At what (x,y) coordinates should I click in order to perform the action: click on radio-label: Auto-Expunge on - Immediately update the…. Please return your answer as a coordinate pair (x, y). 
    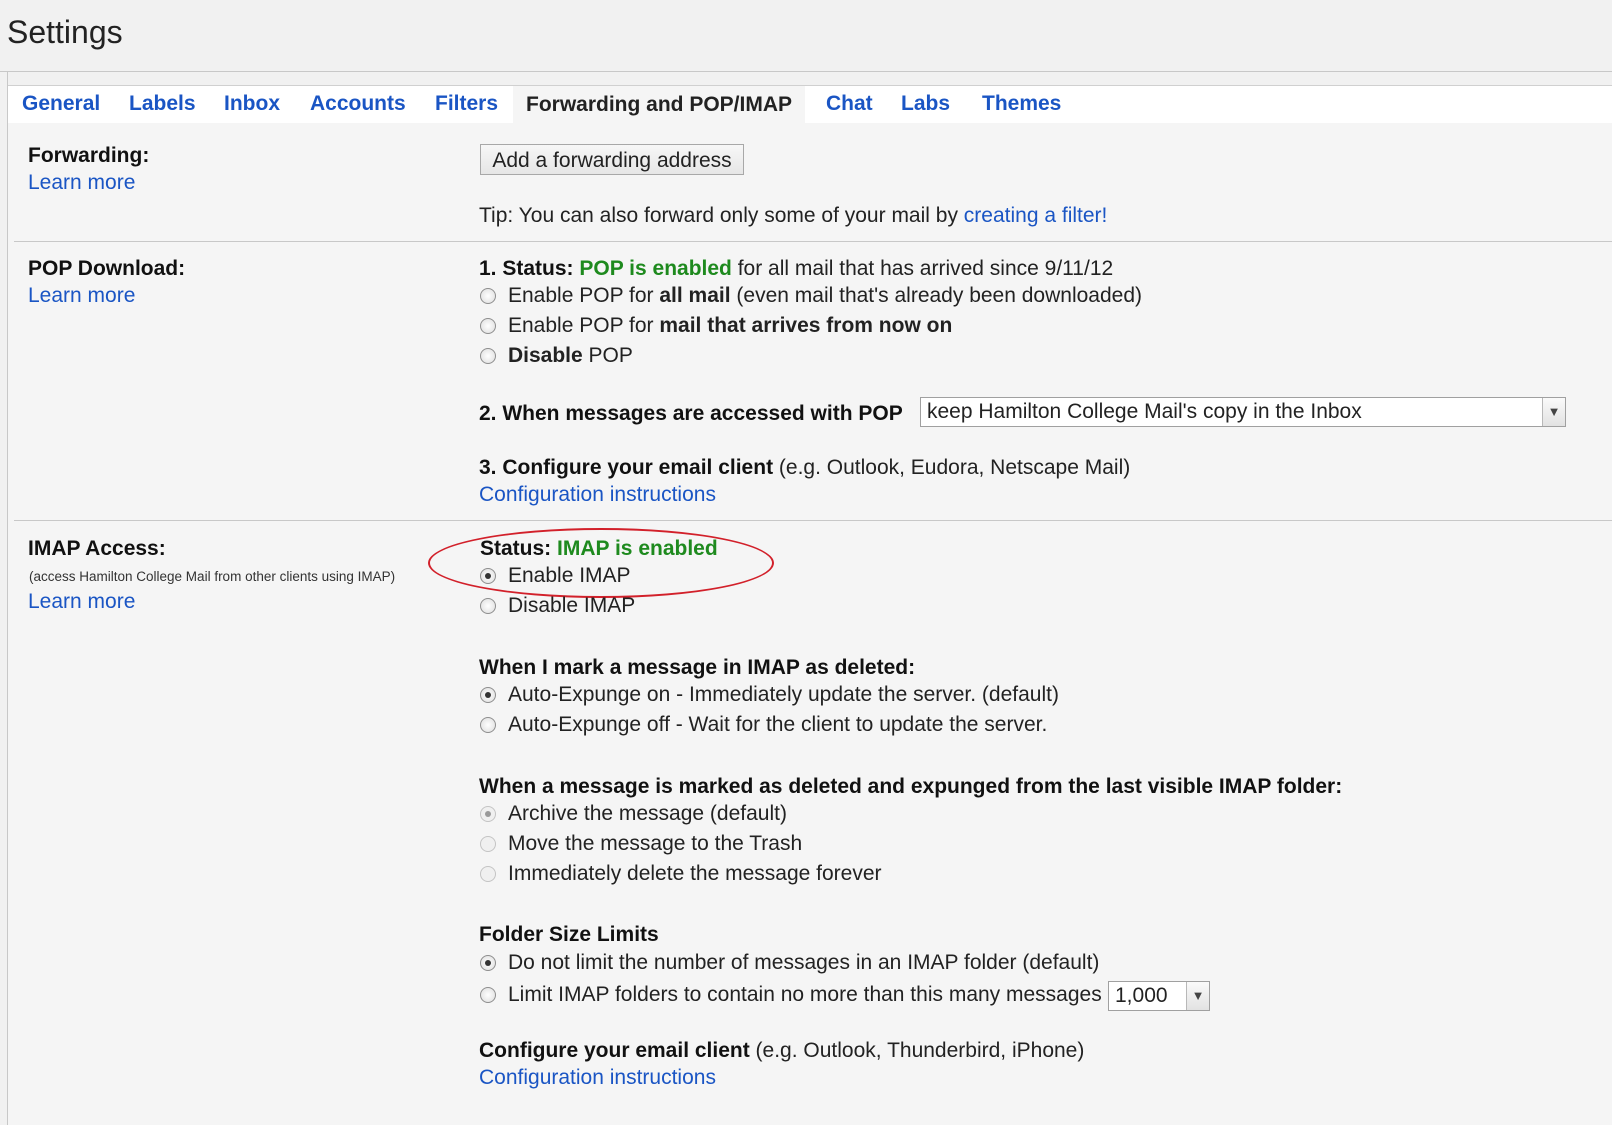
    Looking at the image, I should click on (783, 694).